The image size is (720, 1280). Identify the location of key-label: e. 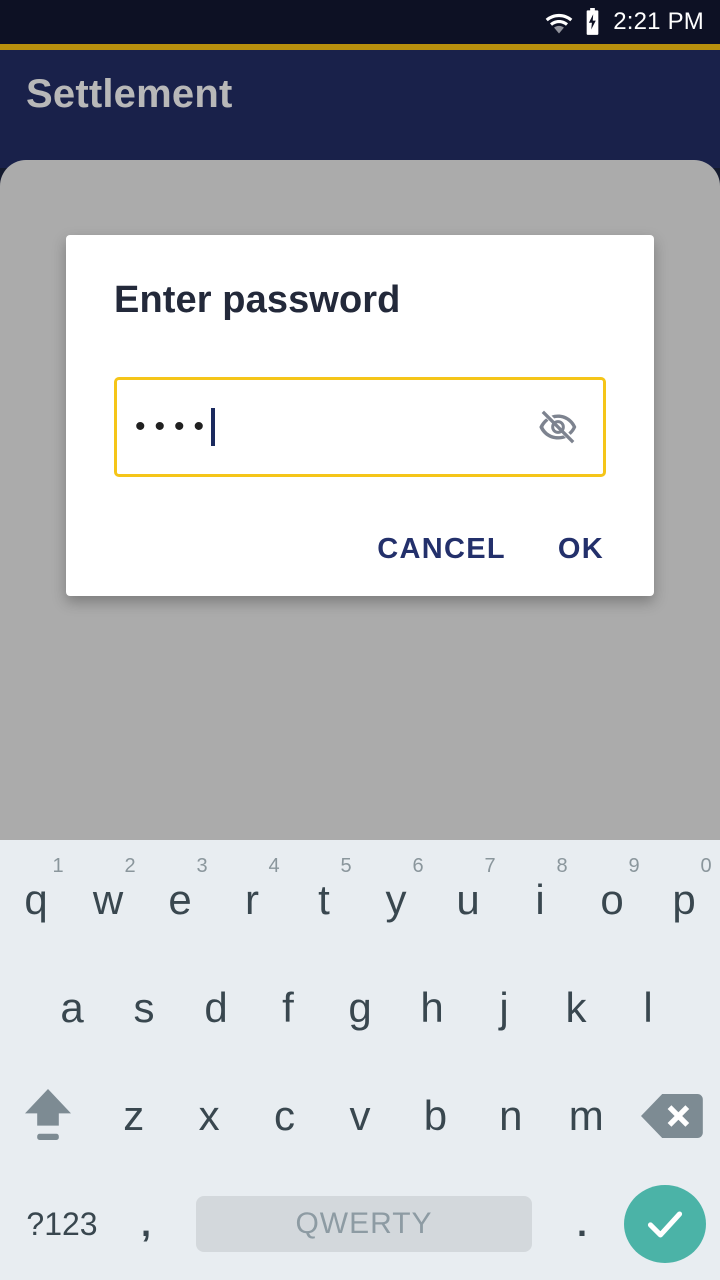
(180, 899).